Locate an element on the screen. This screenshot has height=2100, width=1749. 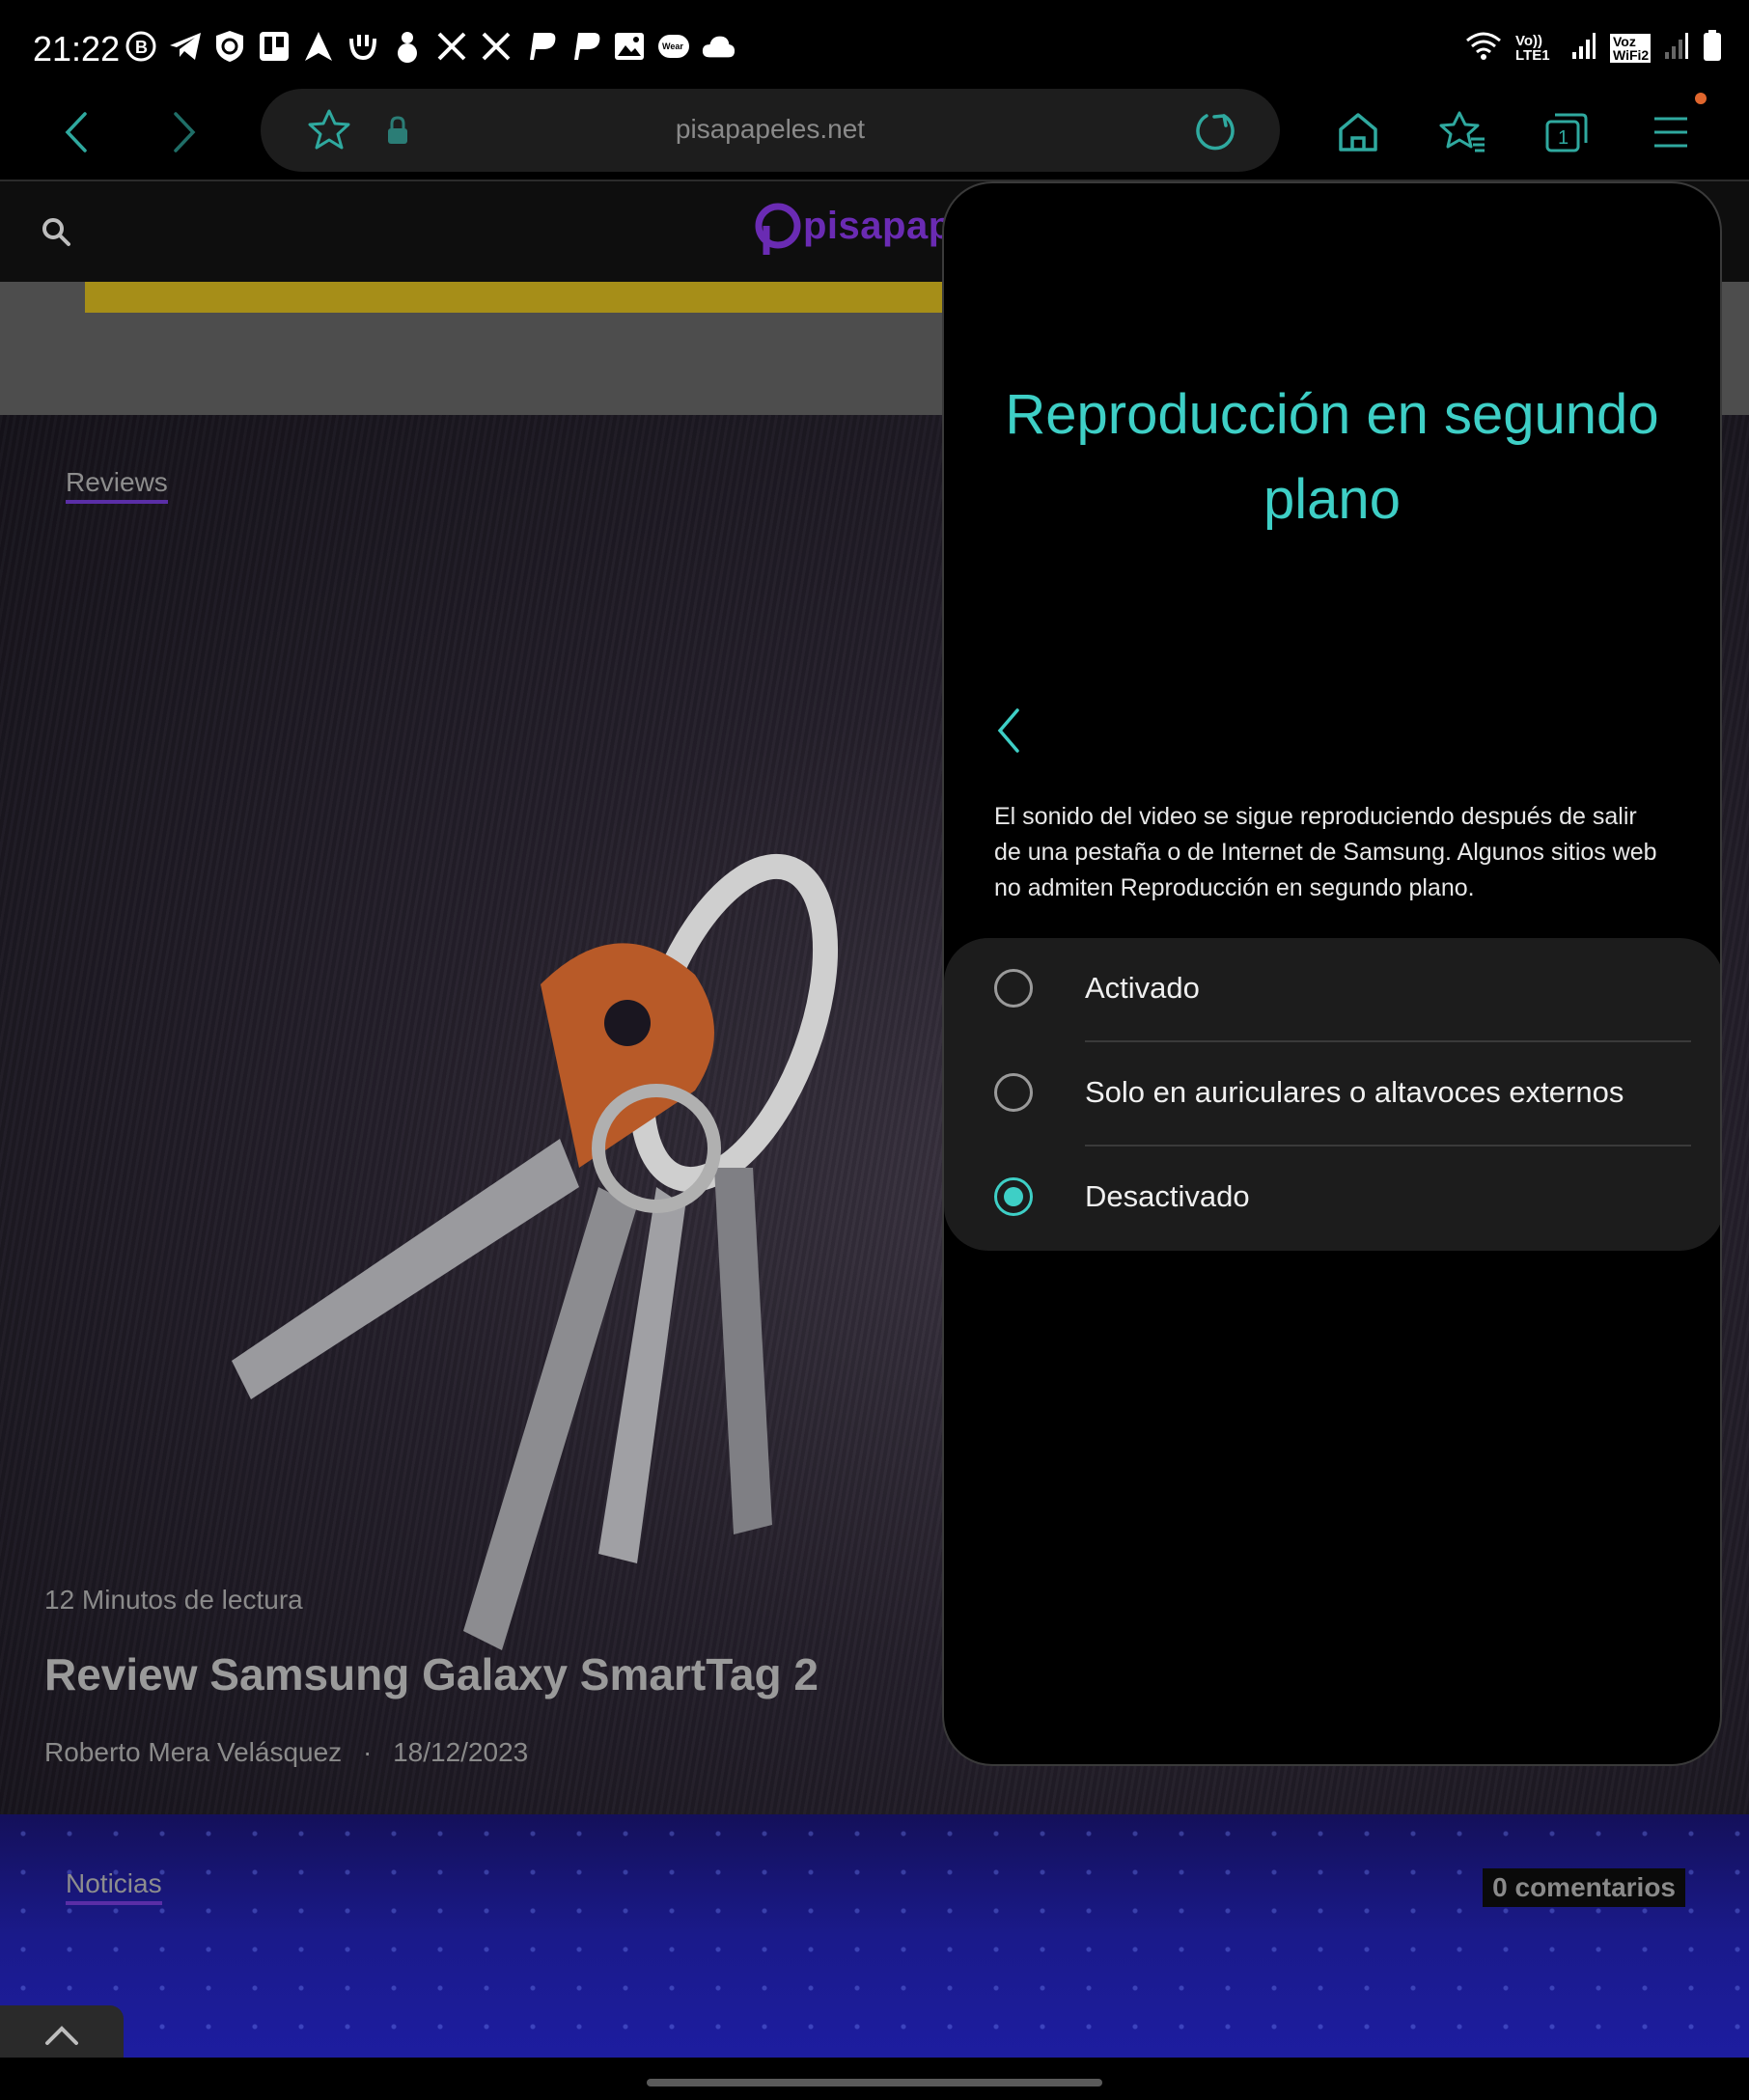
url-text: pisapapeles.net is located at coordinates (771, 129).